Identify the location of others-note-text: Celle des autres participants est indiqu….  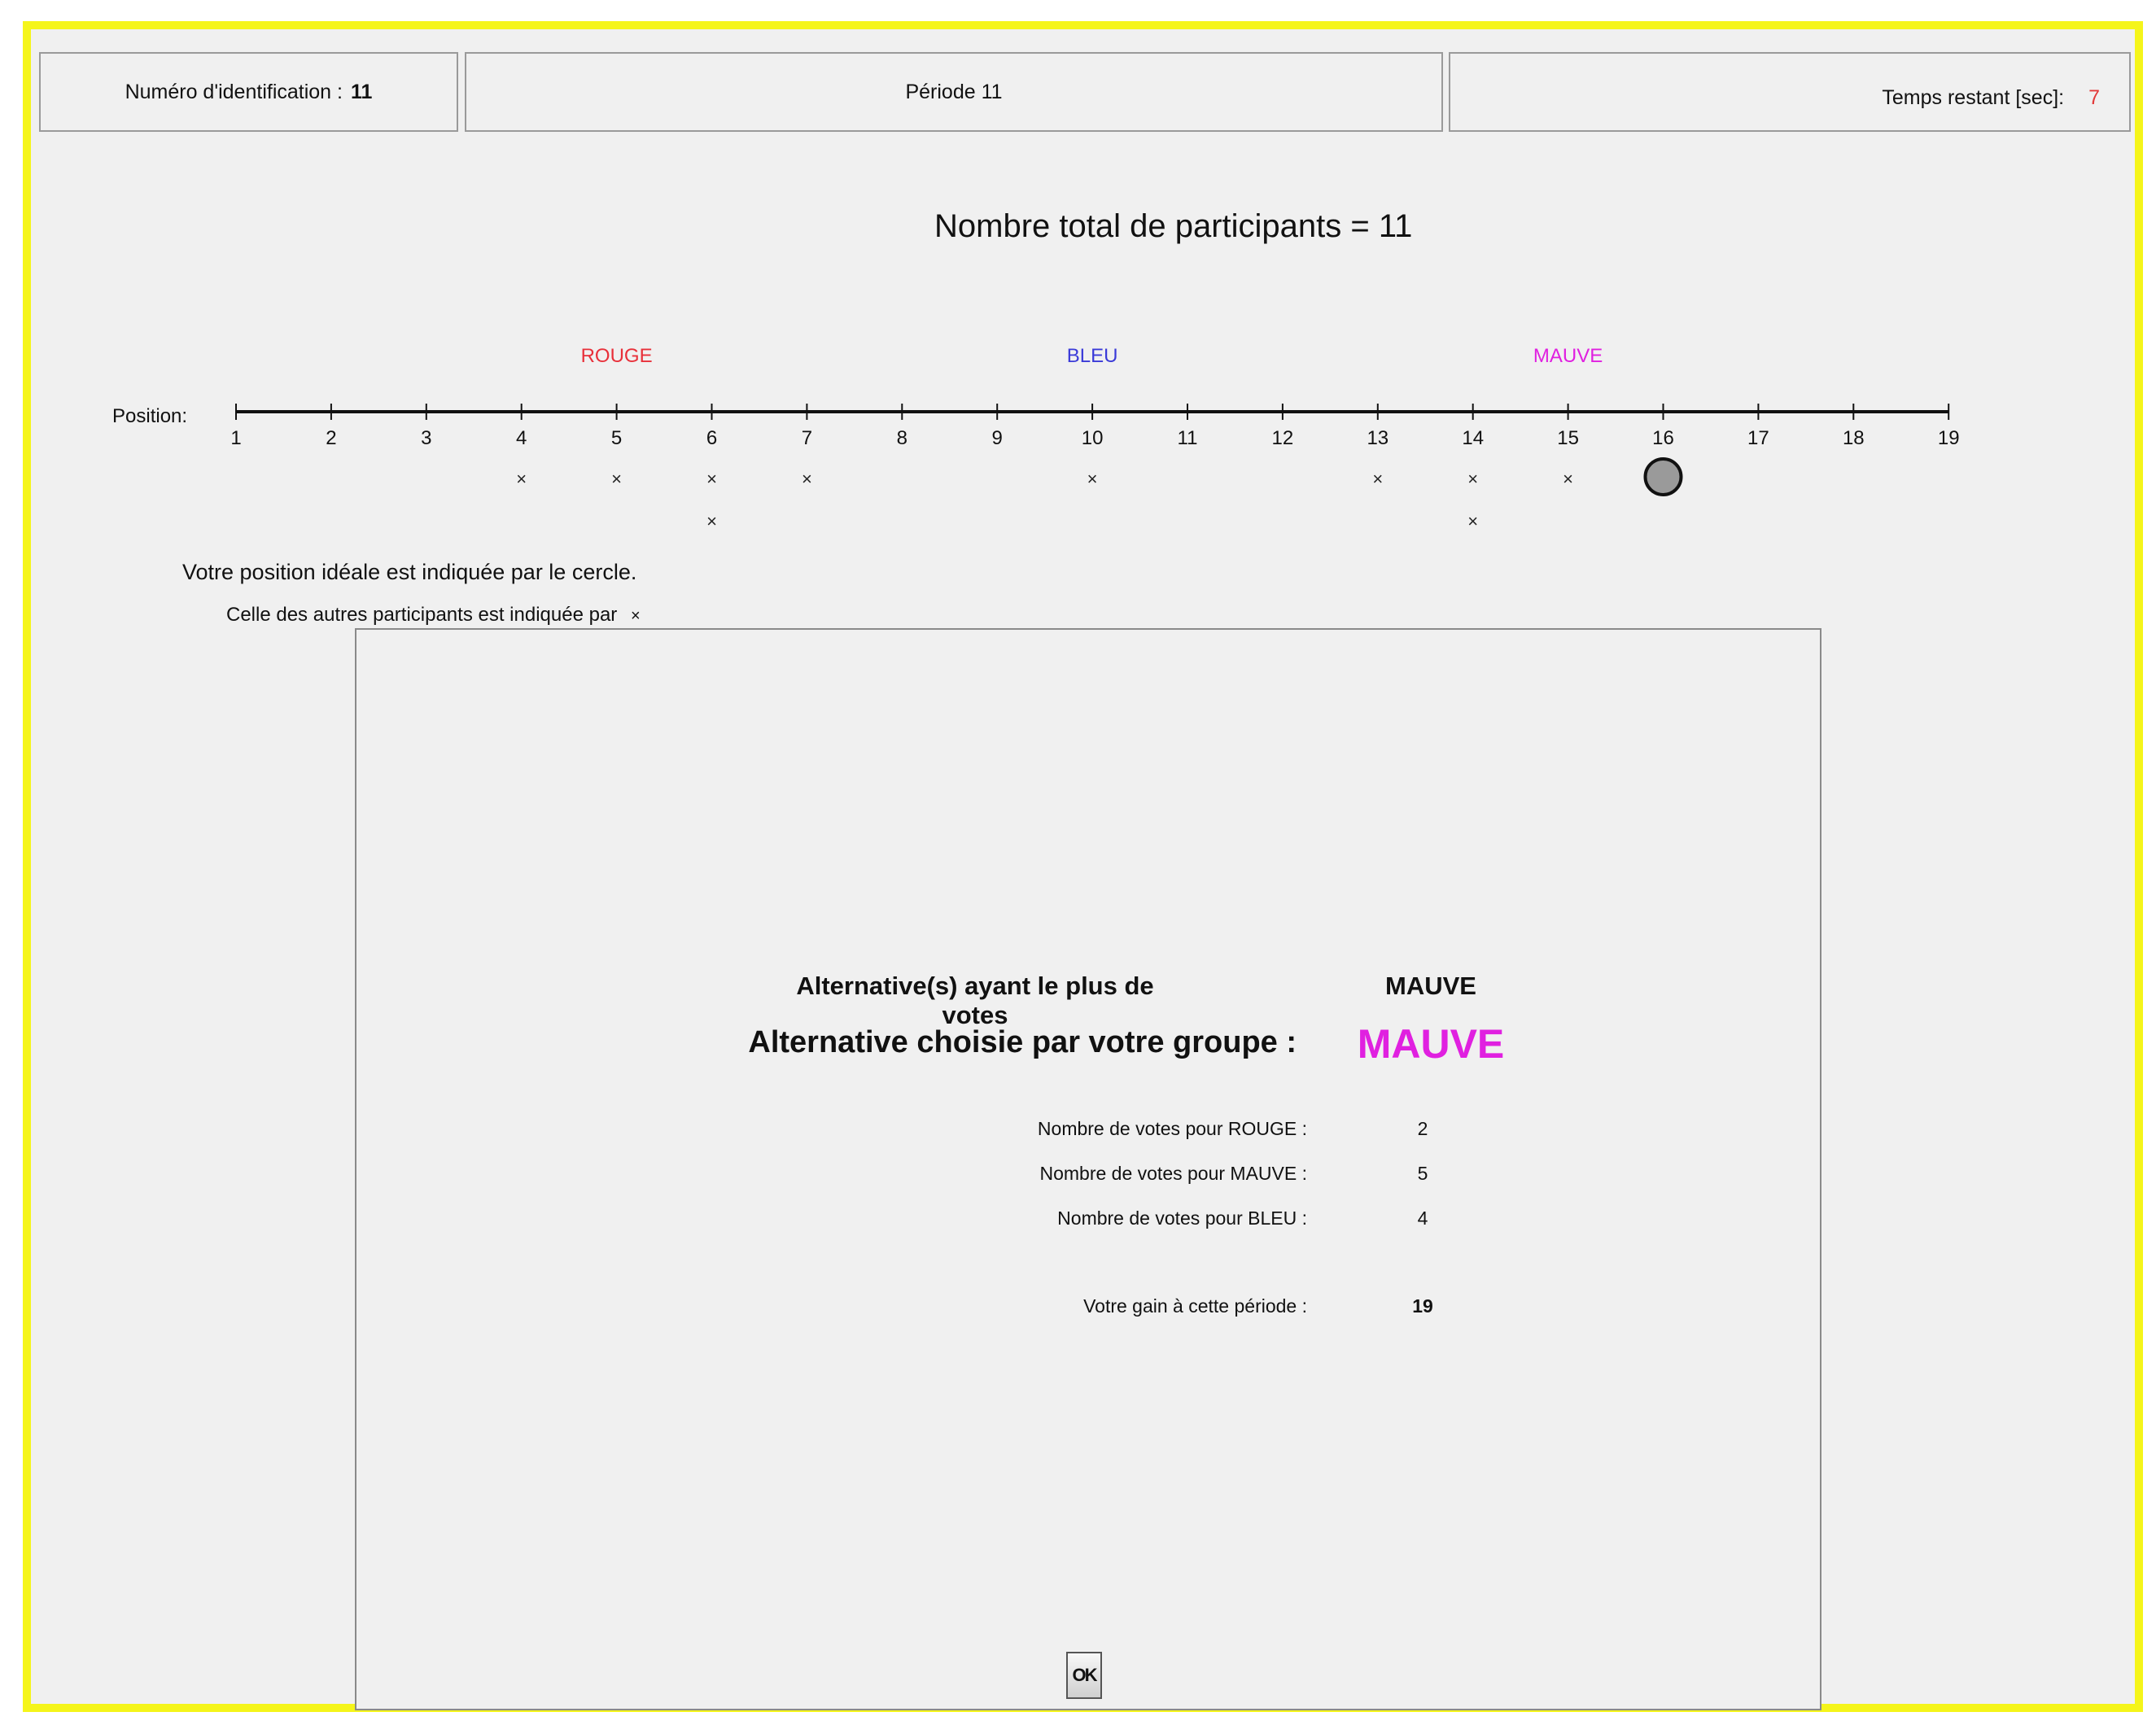
(422, 615).